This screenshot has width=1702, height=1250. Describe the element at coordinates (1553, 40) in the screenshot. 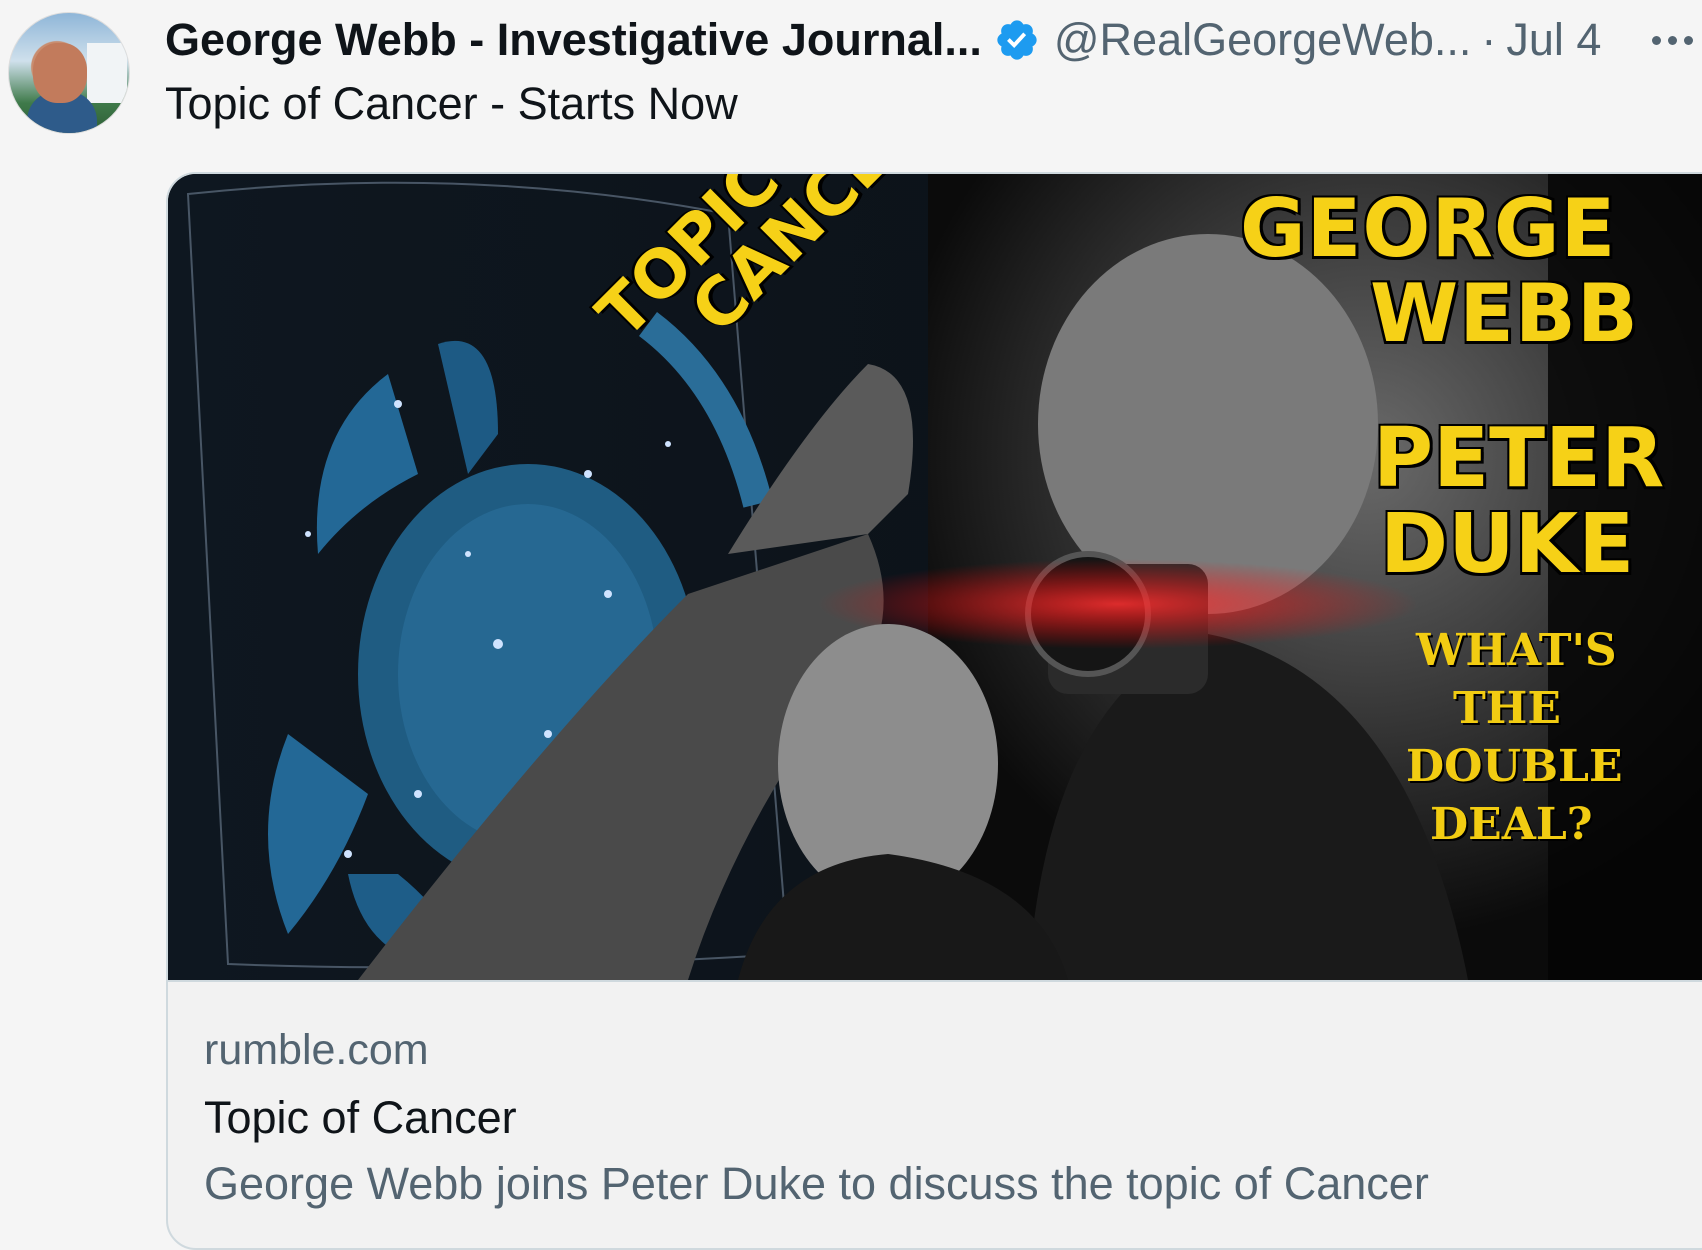

I see `tweet-date: Jul 4` at that location.